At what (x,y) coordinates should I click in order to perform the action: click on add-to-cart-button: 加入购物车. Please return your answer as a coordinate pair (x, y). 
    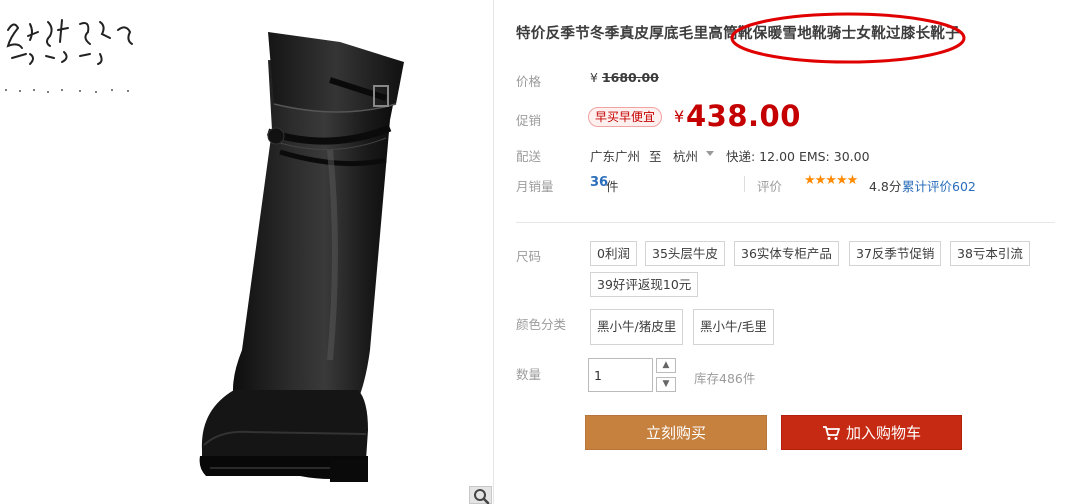
    Looking at the image, I should click on (871, 432).